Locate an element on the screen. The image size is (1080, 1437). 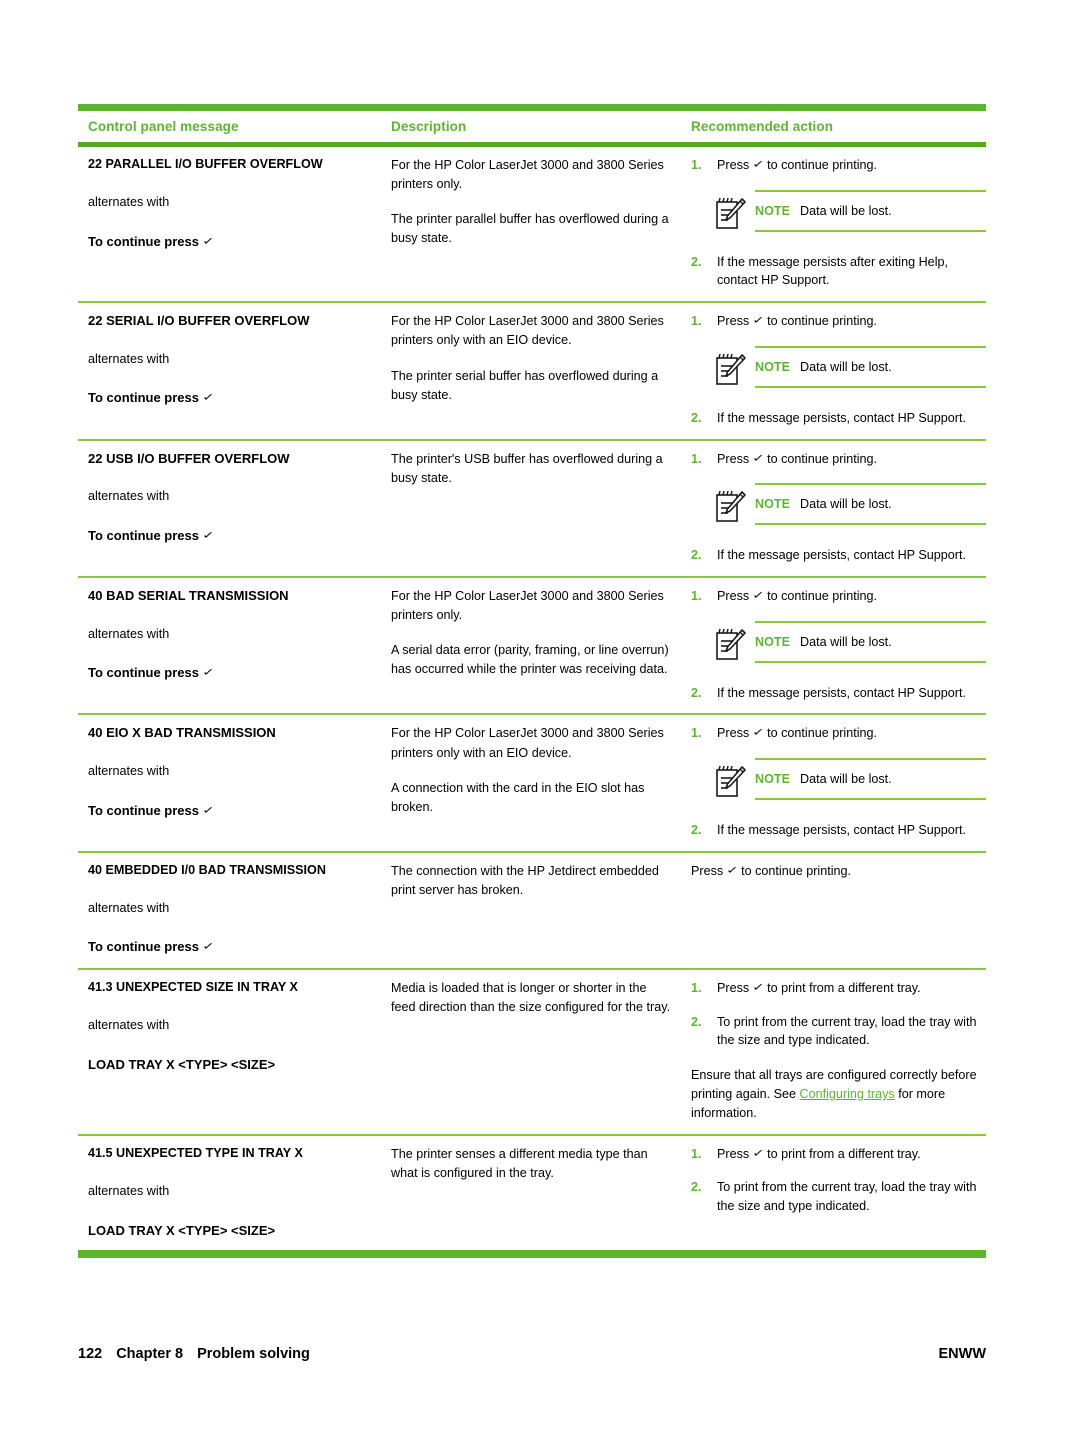
column-header-control-panel-message: Control panel message is located at coordinates (163, 126).